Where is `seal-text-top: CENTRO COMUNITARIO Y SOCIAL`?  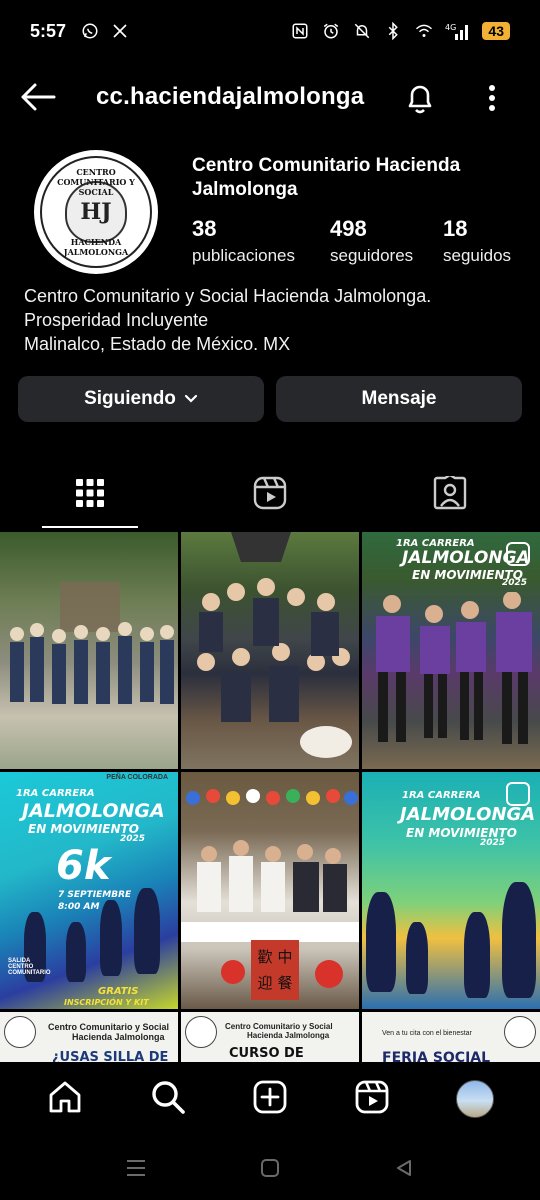 seal-text-top: CENTRO COMUNITARIO Y SOCIAL is located at coordinates (96, 182).